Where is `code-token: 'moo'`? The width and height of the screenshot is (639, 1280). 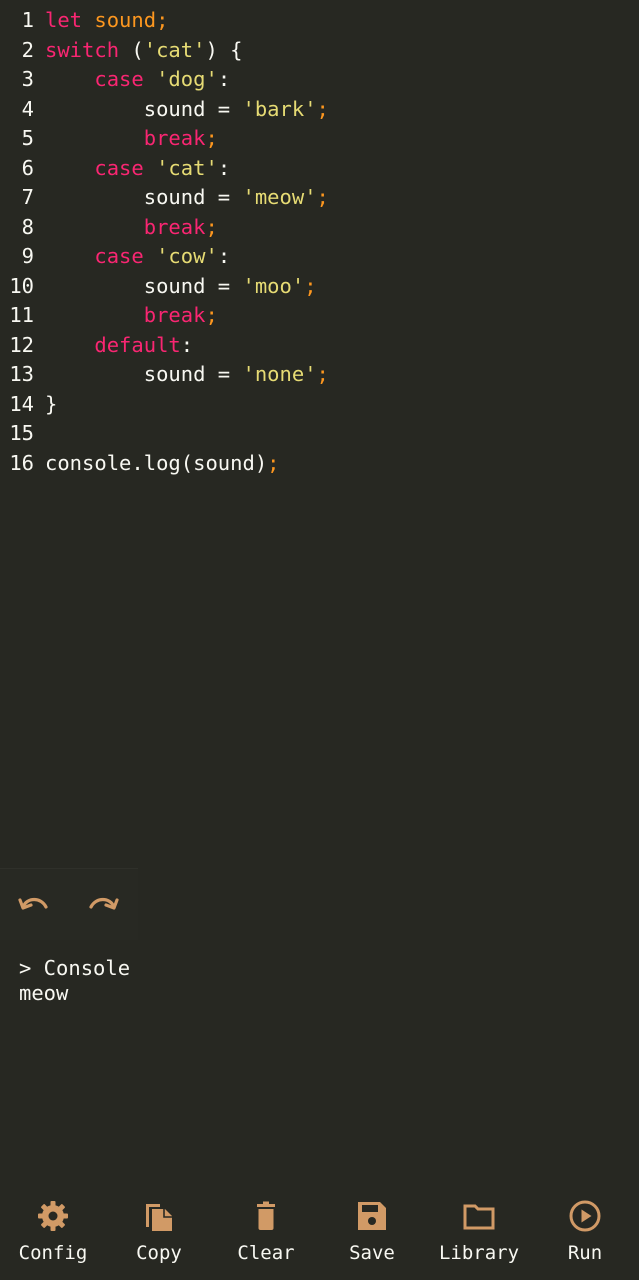
code-token: 'moo' is located at coordinates (273, 285).